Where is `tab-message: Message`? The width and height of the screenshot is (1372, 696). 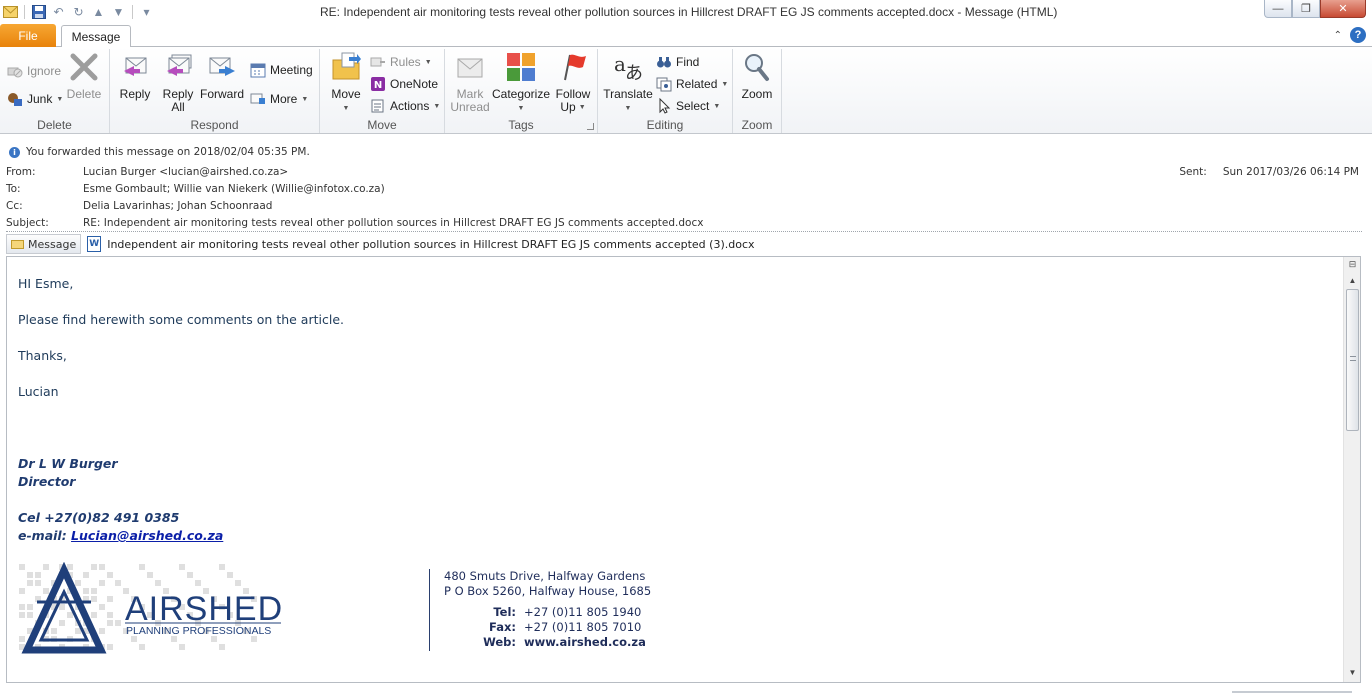
tab-message: Message is located at coordinates (96, 36).